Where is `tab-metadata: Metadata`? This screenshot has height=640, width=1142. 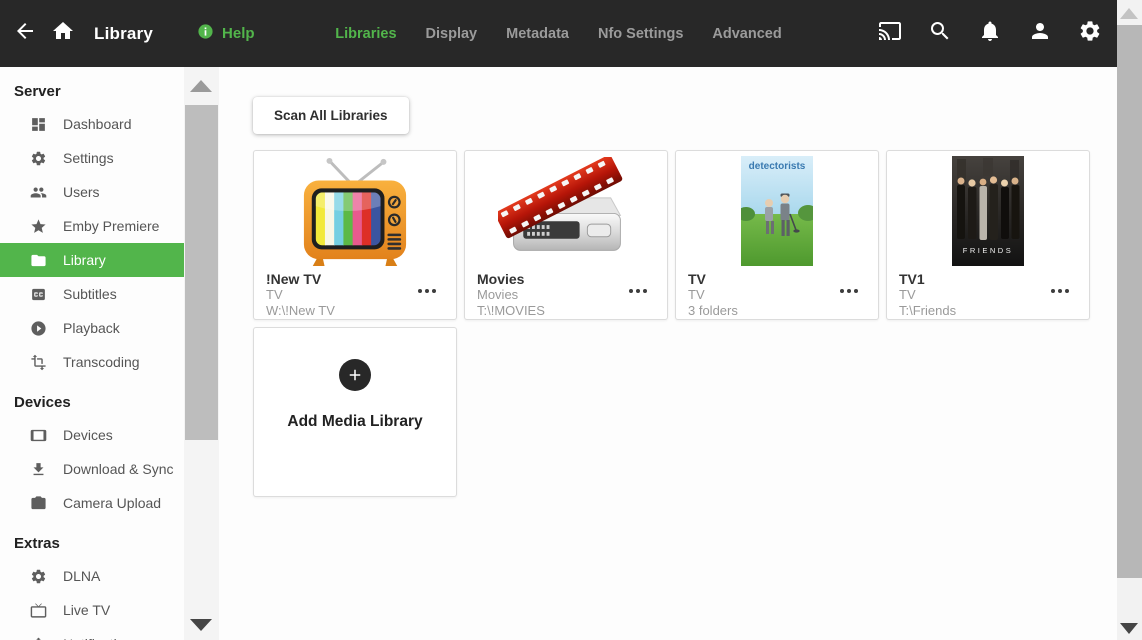 tab-metadata: Metadata is located at coordinates (537, 34).